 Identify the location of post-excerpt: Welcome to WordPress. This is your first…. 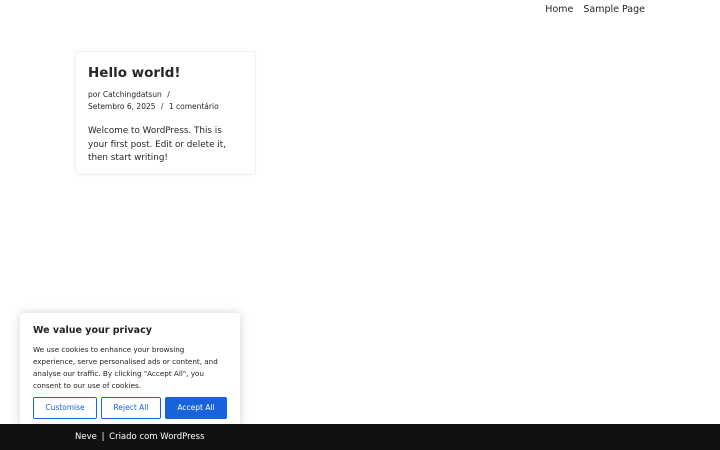
(157, 144).